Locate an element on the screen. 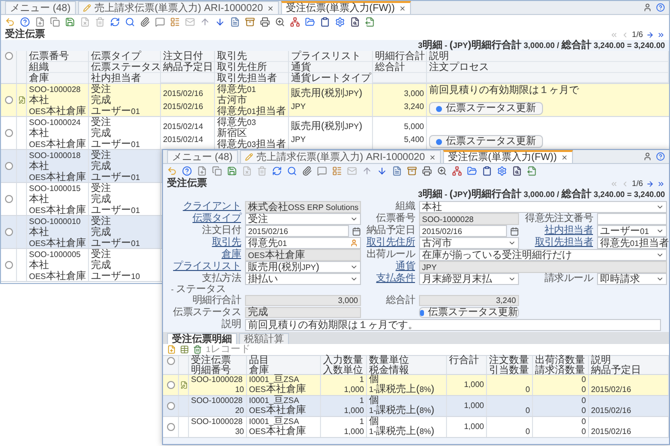  dropdown-field: 得意先01担当者 is located at coordinates (632, 243).